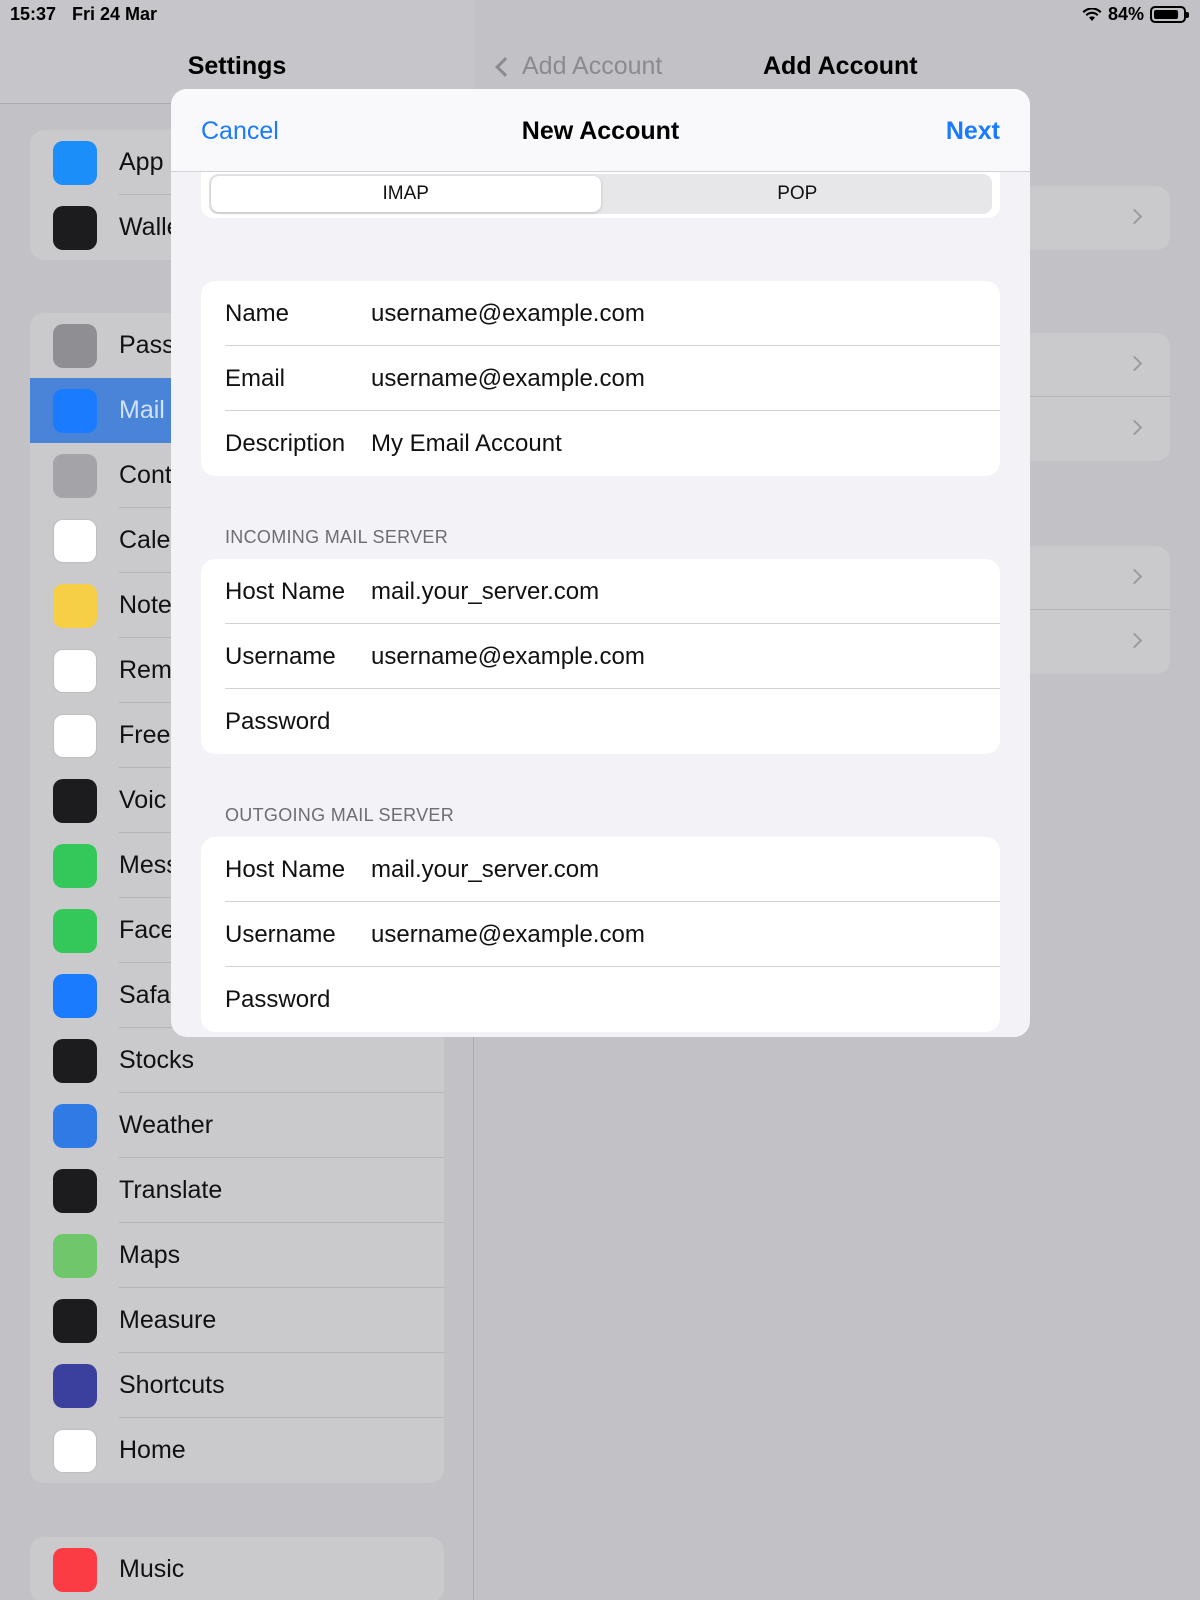 The height and width of the screenshot is (1600, 1200). Describe the element at coordinates (143, 800) in the screenshot. I see `sidebar-item-label: Voic` at that location.